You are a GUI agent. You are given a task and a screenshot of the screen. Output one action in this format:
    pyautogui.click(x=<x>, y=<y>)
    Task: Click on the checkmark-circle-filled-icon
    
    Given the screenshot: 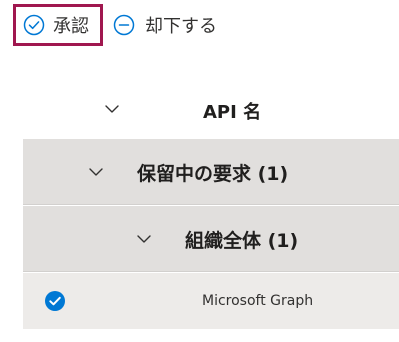 What is the action you would take?
    pyautogui.click(x=55, y=301)
    